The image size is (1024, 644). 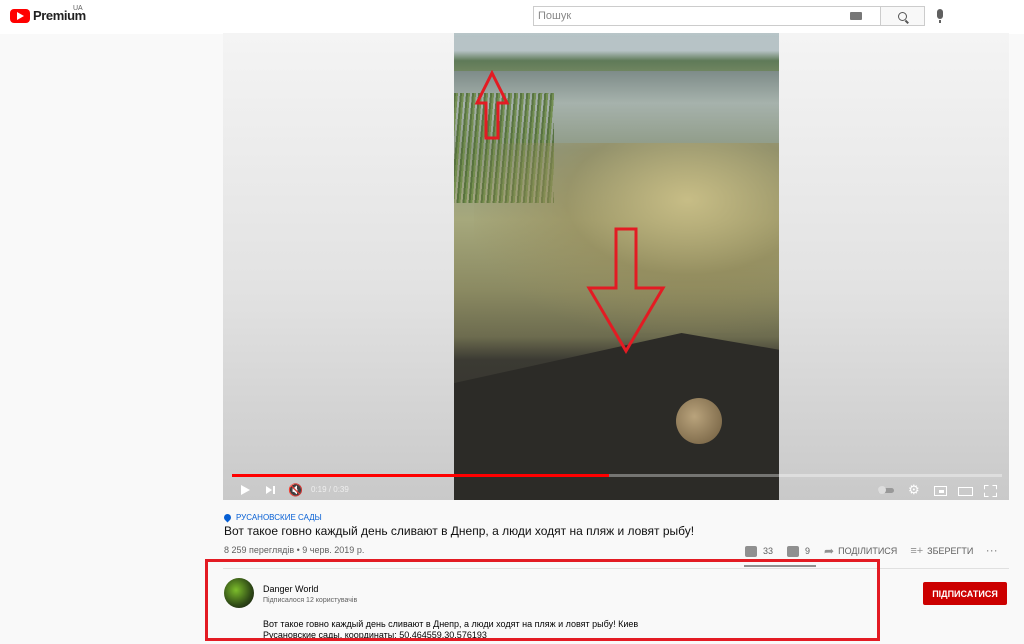 I want to click on video-actions: 33 9 ➦ ПОДІЛИТИСЯ ≡+ ЗБЕРЕГТИ ···, so click(x=871, y=551).